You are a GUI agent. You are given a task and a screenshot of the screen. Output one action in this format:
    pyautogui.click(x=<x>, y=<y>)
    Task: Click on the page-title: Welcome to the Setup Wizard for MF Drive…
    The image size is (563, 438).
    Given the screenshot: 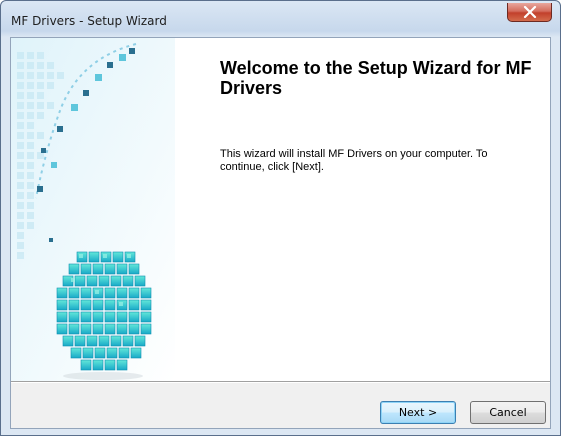 What is the action you would take?
    pyautogui.click(x=376, y=78)
    